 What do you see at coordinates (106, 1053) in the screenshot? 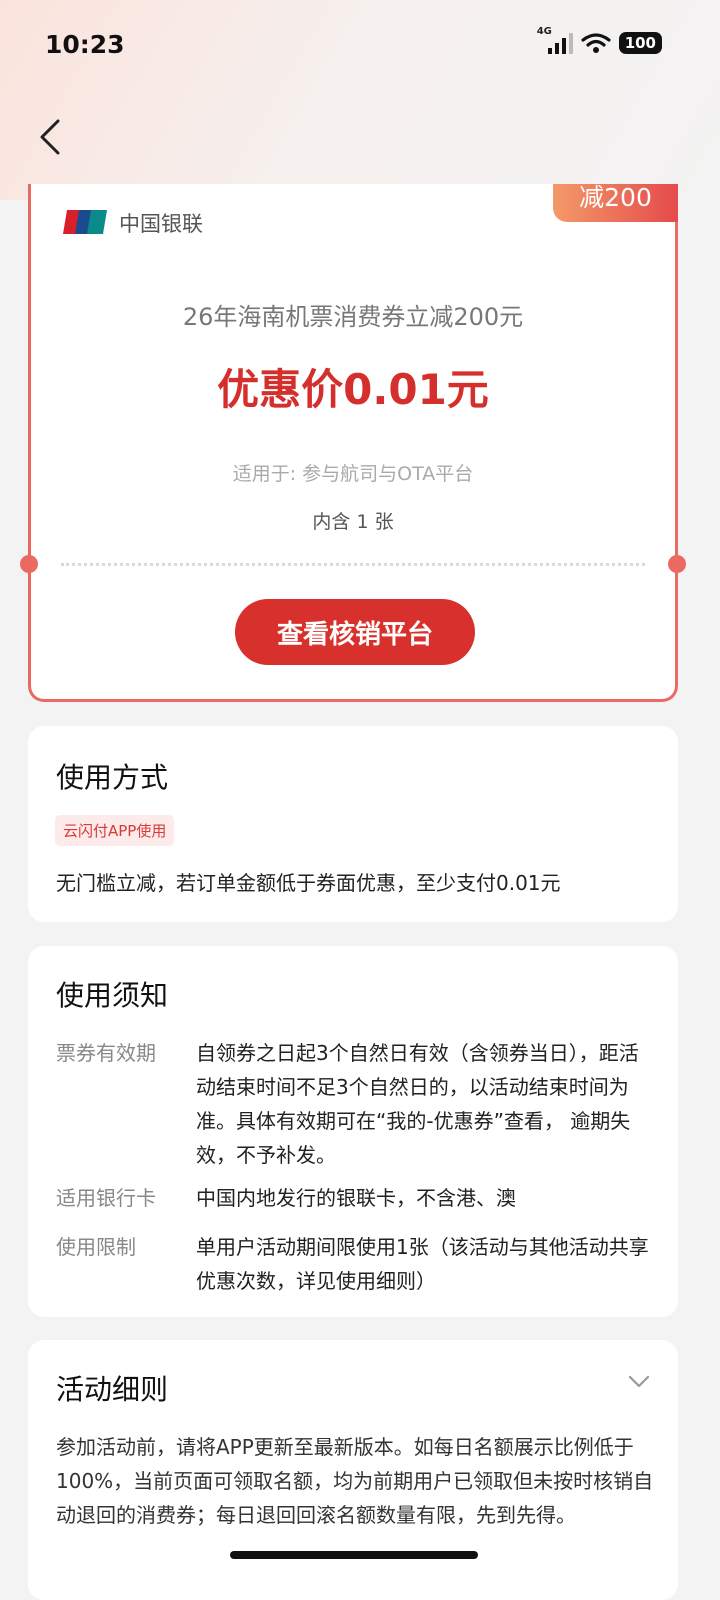
I see `notice-label: 票券有效期` at bounding box center [106, 1053].